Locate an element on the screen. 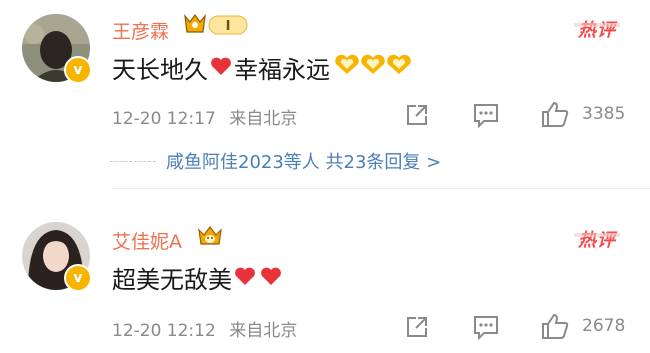  comment-meta: 12-20 12:12 来自北京 is located at coordinates (204, 328).